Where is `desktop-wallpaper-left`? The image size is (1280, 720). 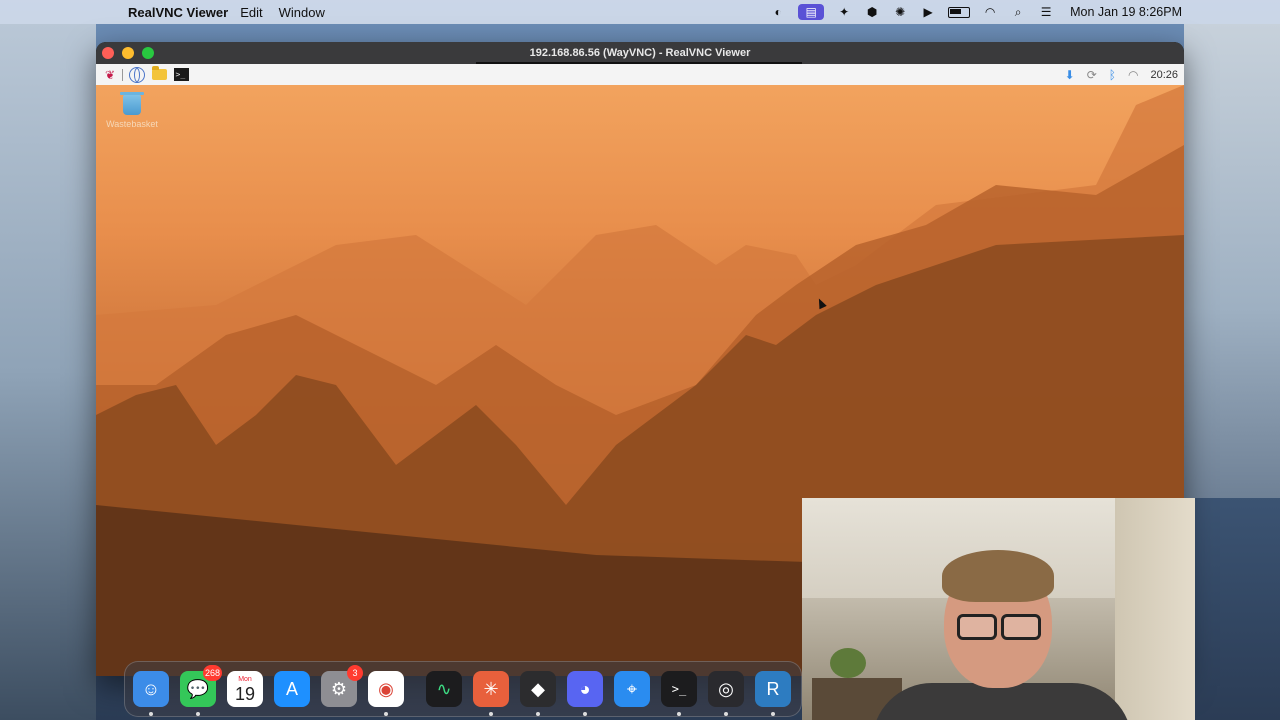
desktop-wallpaper-left is located at coordinates (48, 372).